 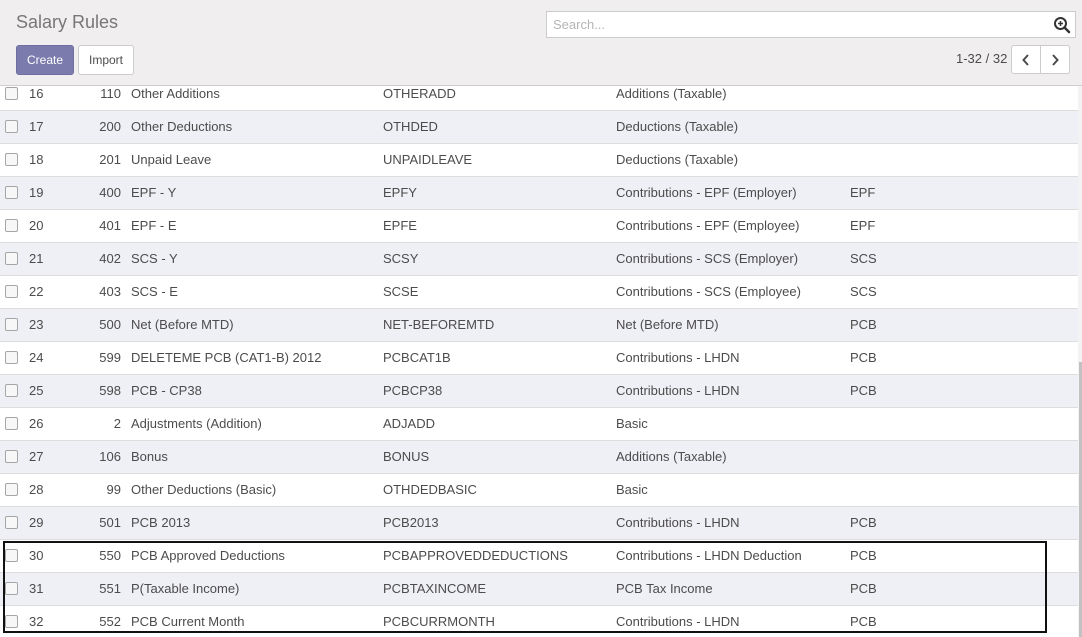 What do you see at coordinates (149, 456) in the screenshot?
I see `row-name: Bonus` at bounding box center [149, 456].